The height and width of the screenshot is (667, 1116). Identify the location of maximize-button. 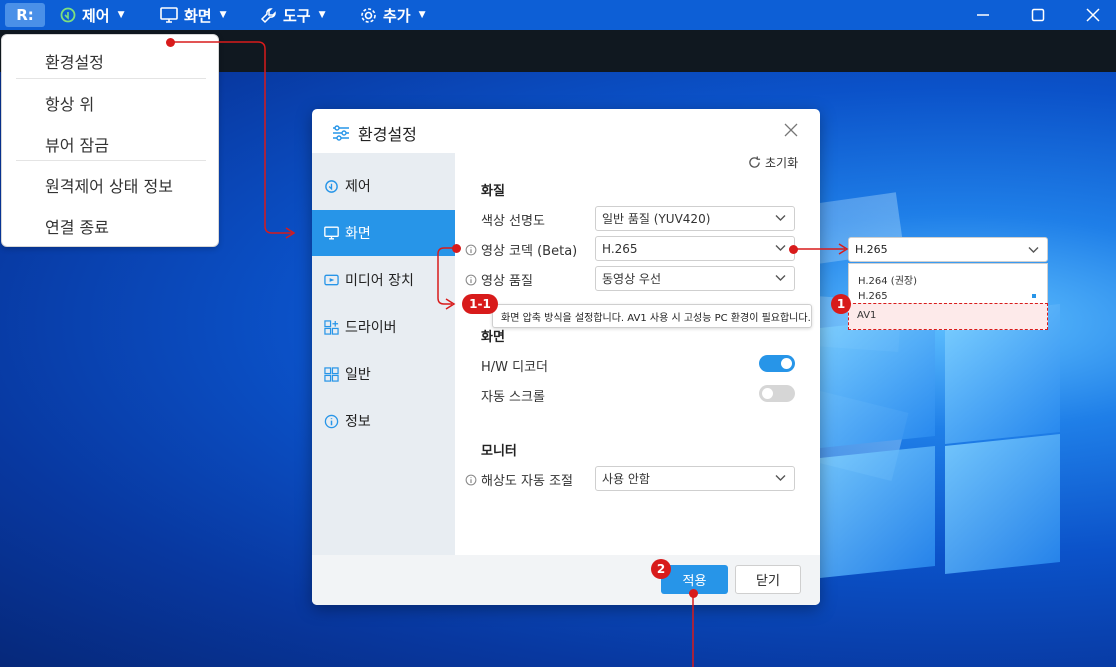
(1038, 15).